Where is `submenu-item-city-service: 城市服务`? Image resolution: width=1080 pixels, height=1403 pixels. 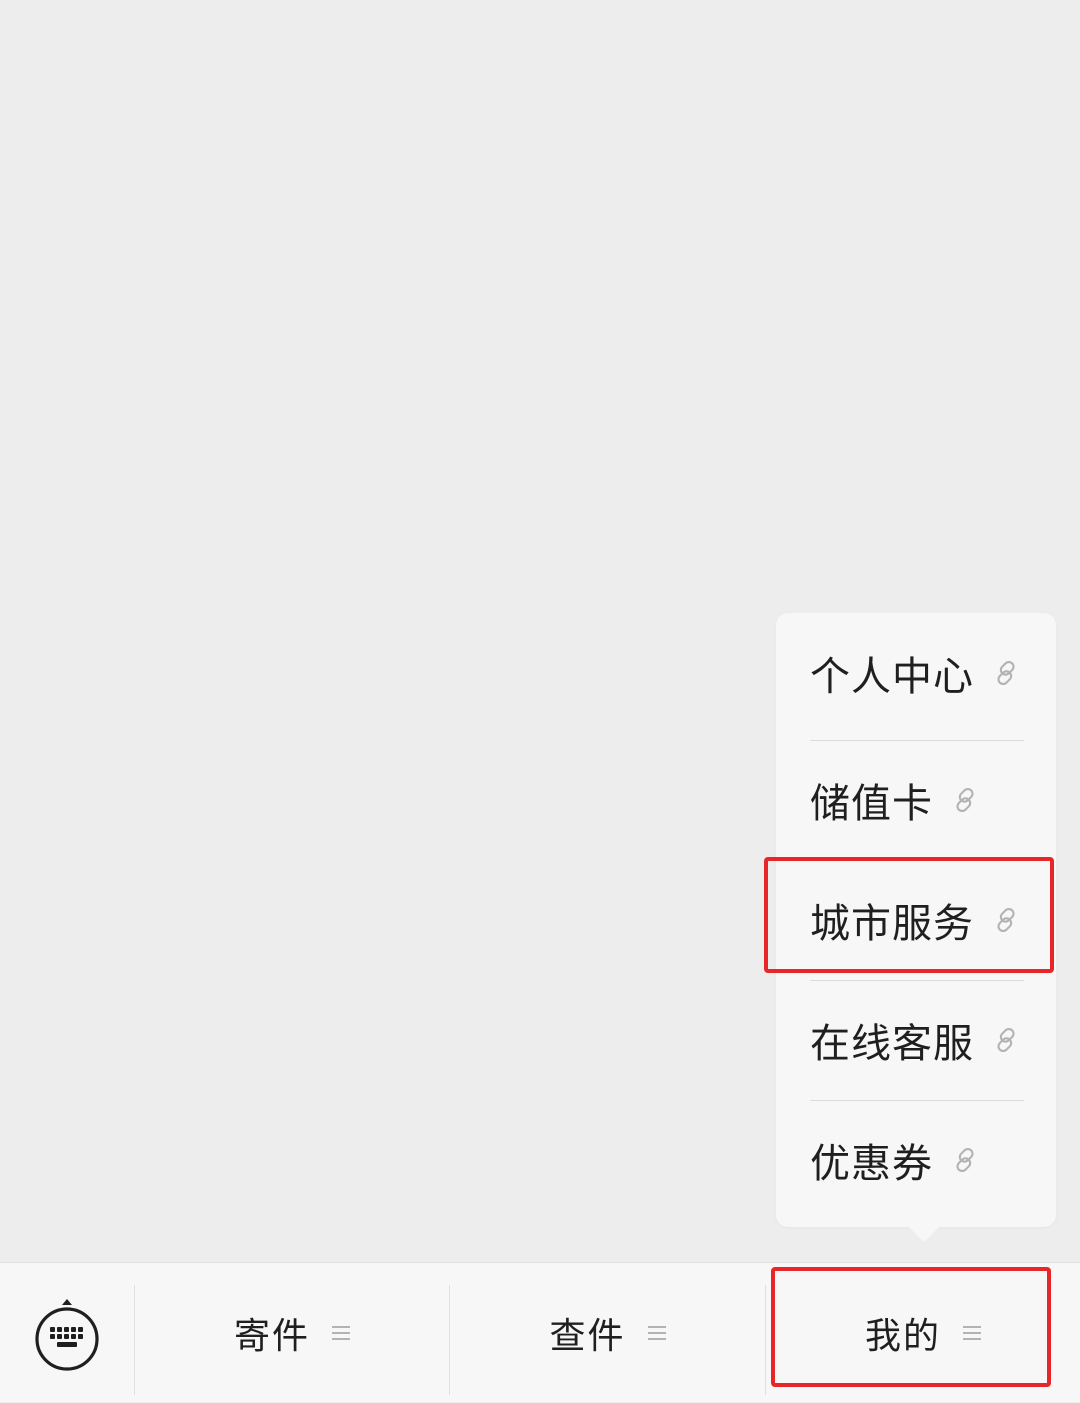
submenu-item-city-service: 城市服务 is located at coordinates (916, 920).